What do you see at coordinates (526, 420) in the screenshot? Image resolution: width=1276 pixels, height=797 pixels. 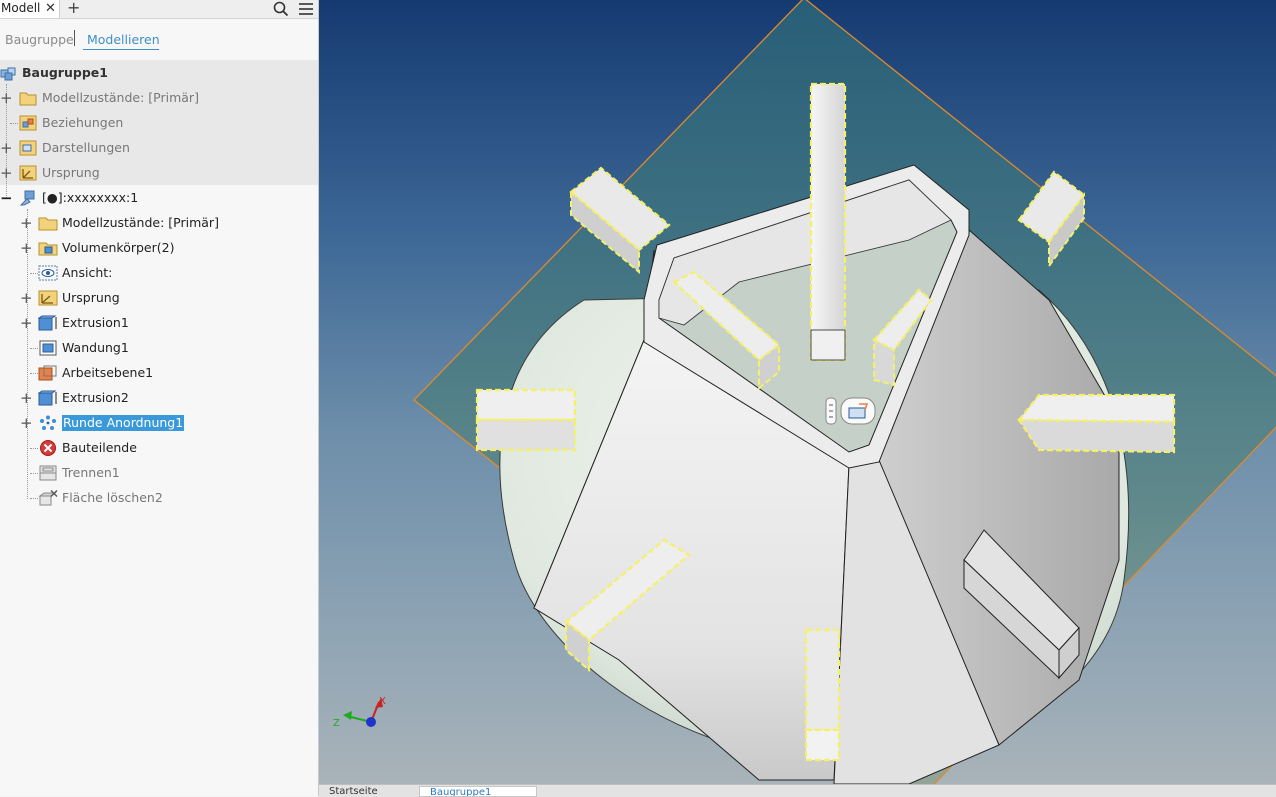 I see `fin-left` at bounding box center [526, 420].